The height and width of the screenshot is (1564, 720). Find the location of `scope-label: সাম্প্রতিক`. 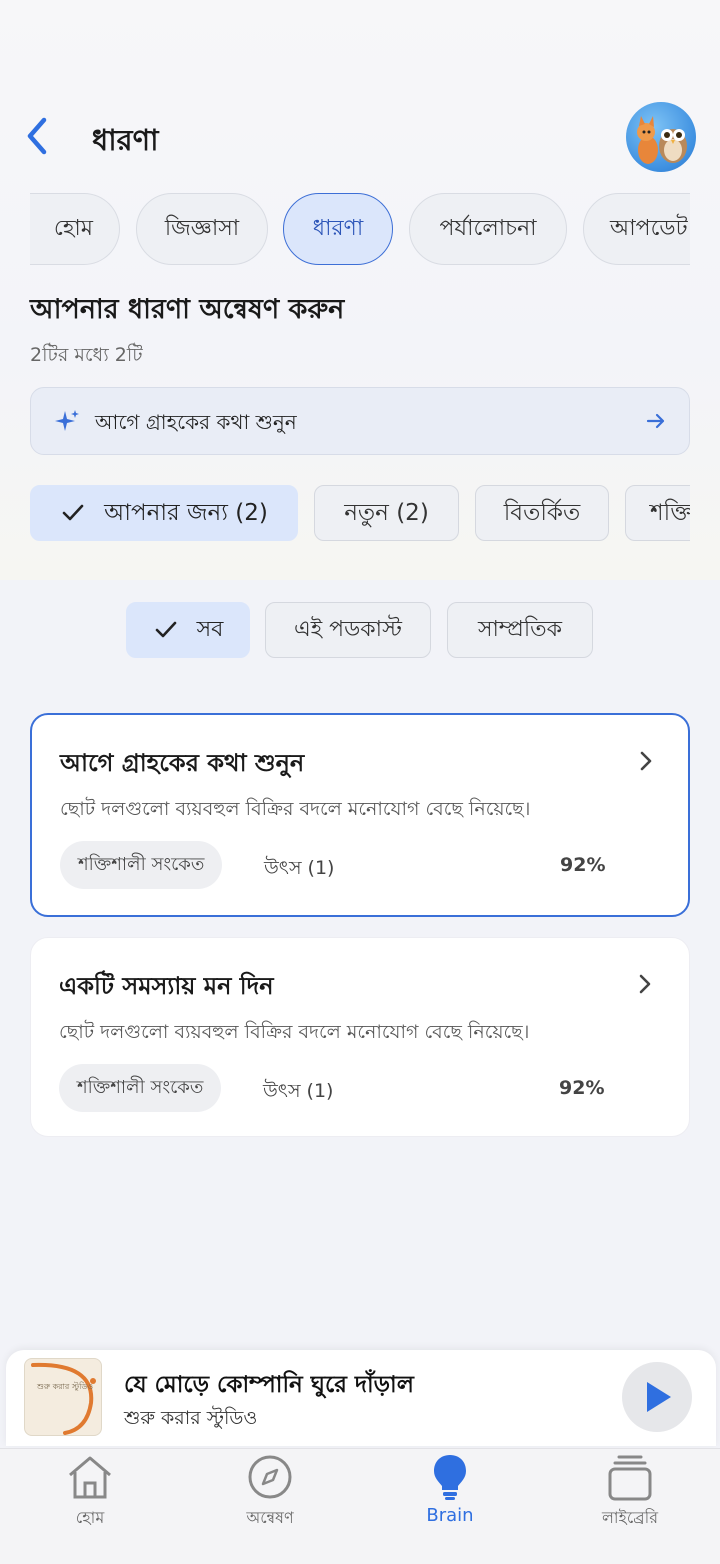

scope-label: সাম্প্রতিক is located at coordinates (520, 629).